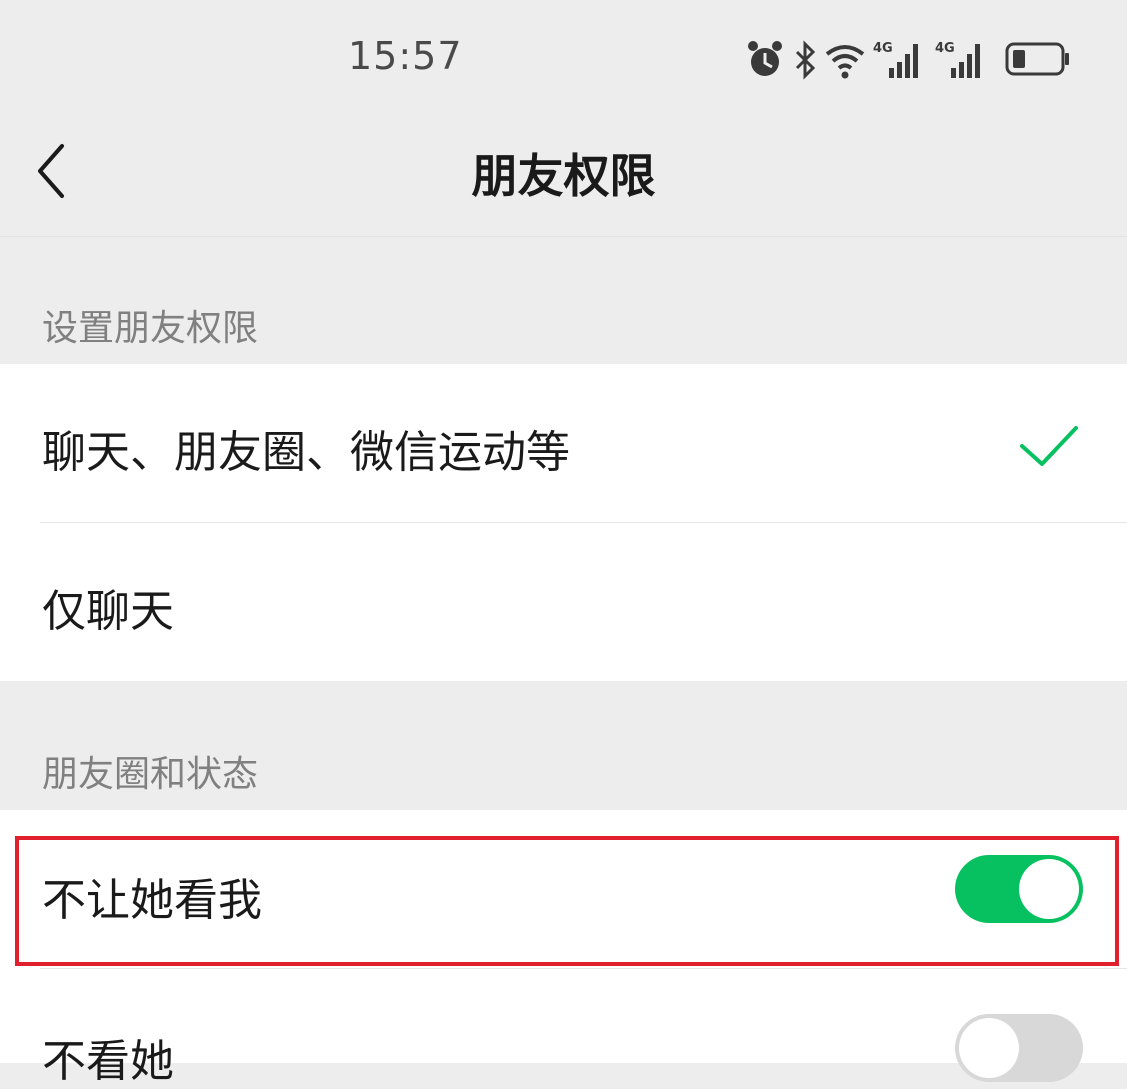 This screenshot has width=1127, height=1089. I want to click on row-label: 不让她看我, so click(152, 900).